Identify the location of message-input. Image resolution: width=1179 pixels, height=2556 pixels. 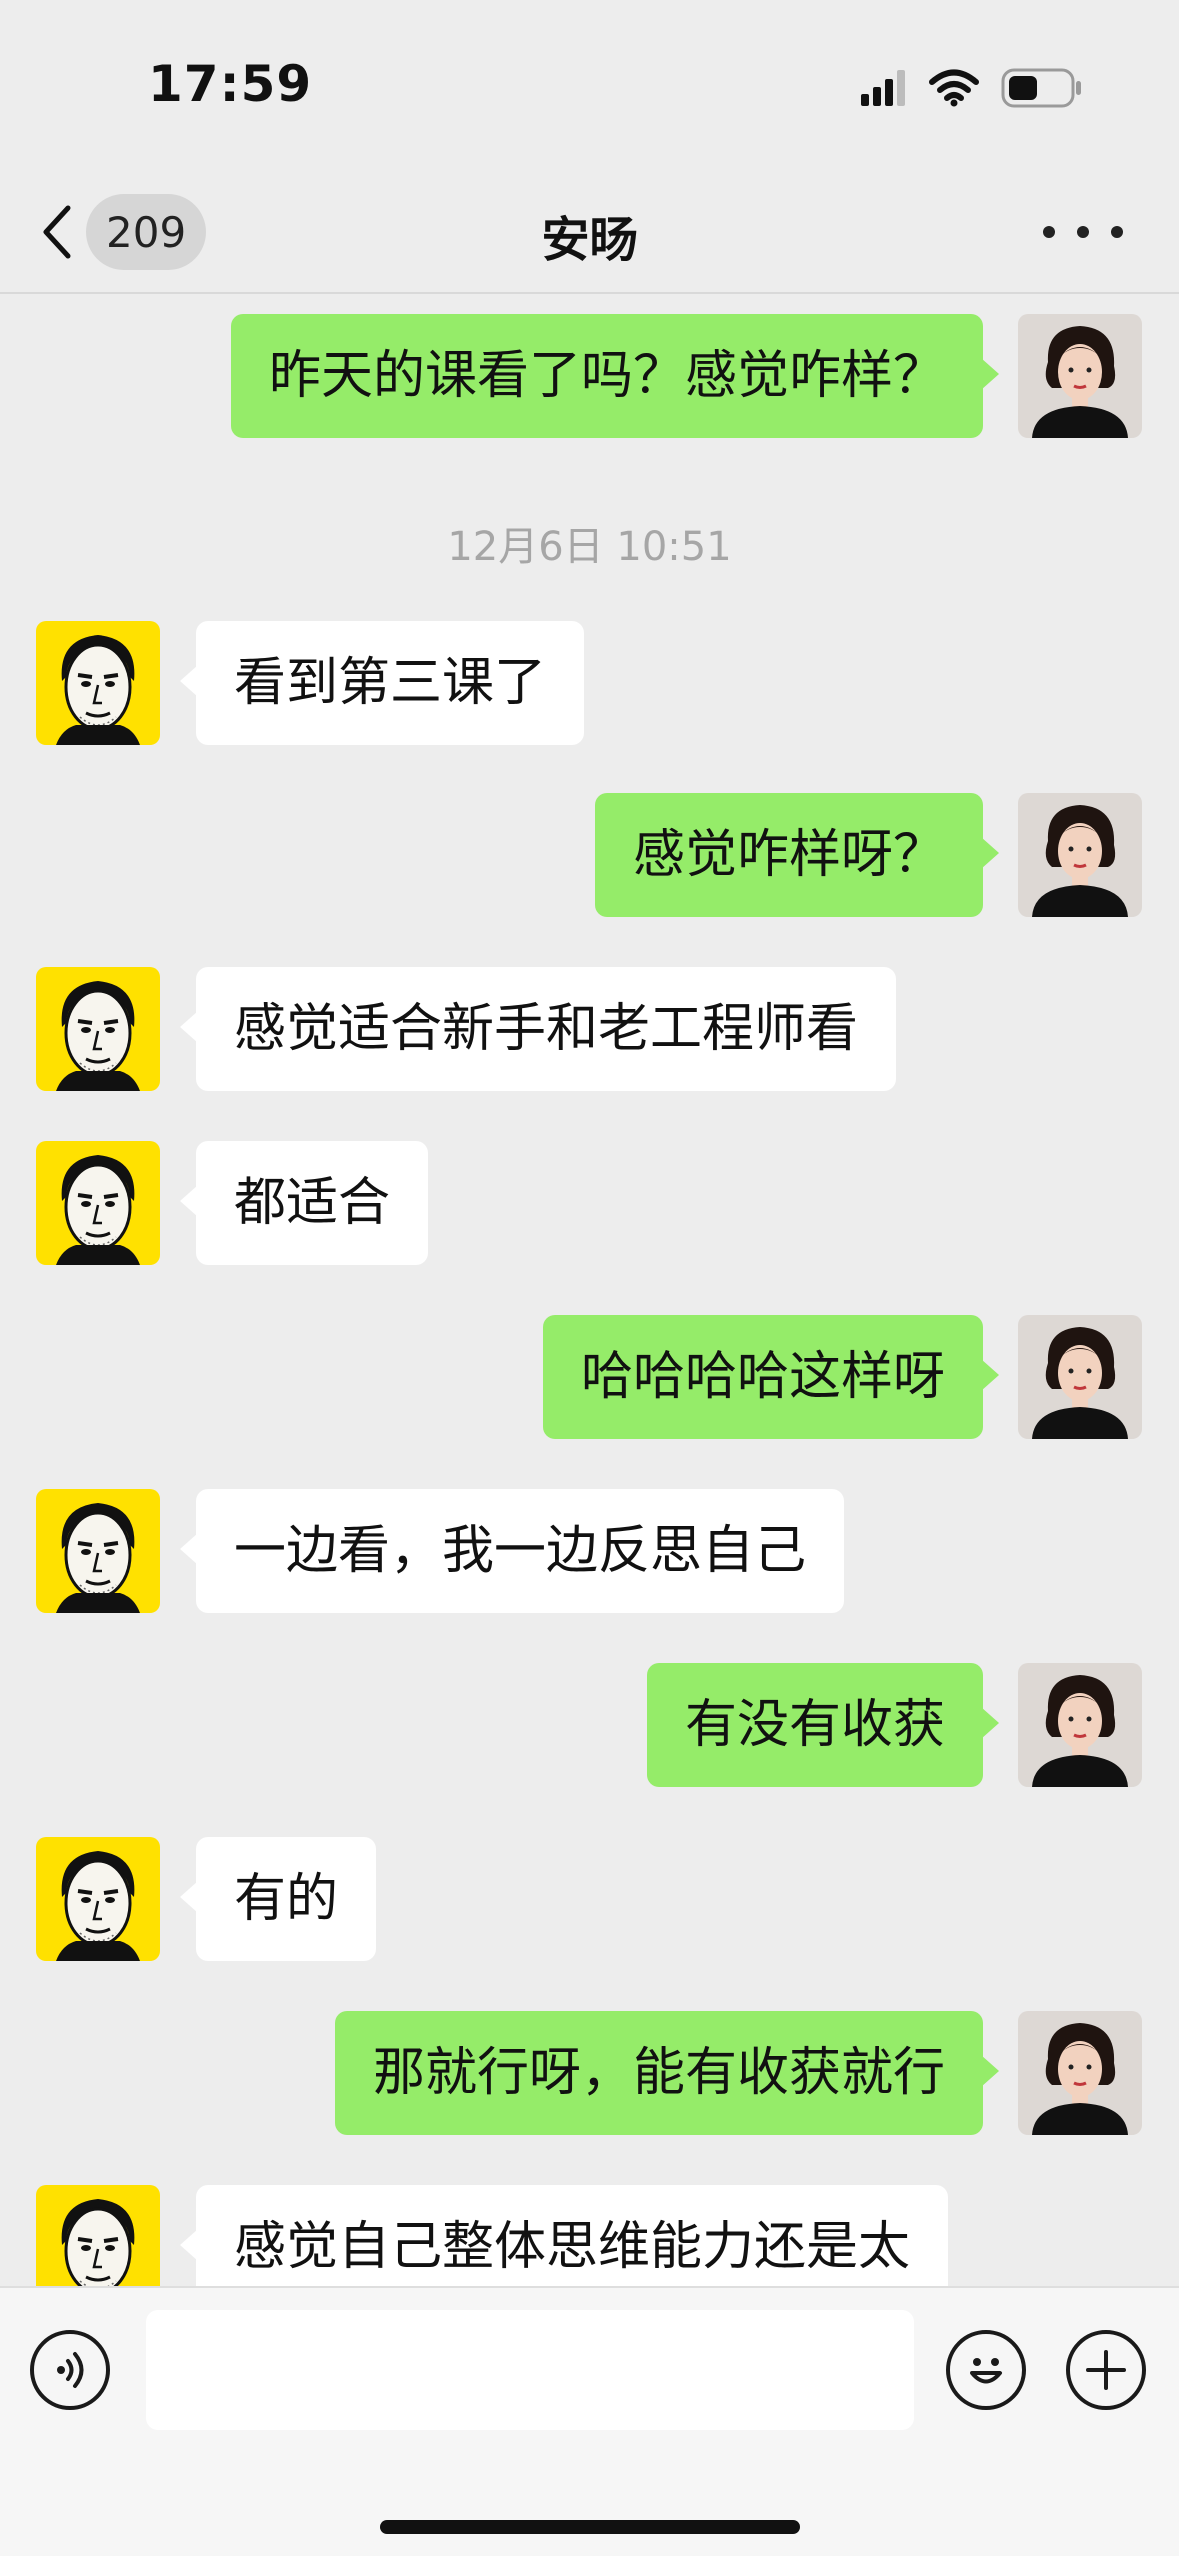
(530, 2370).